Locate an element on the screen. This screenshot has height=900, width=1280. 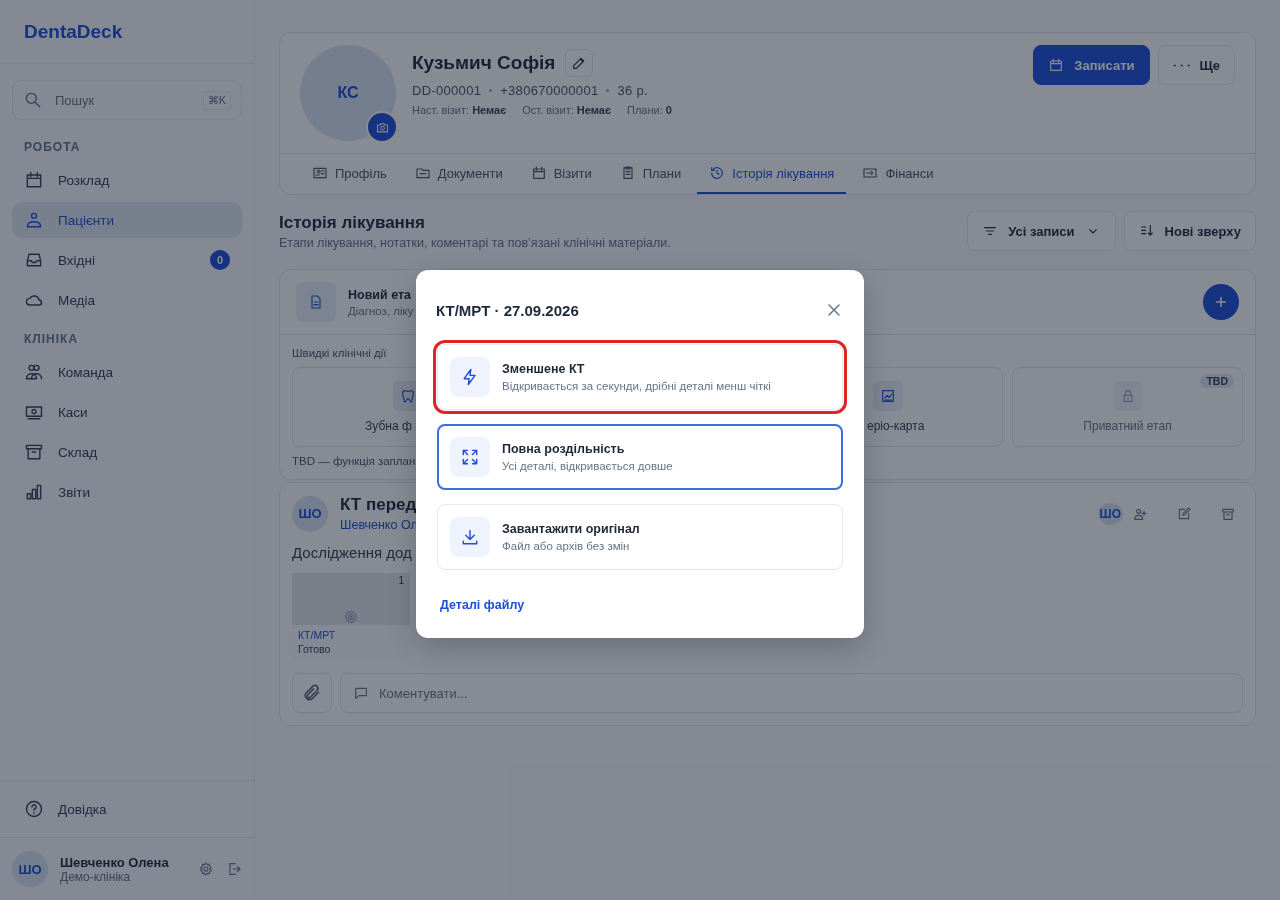
patient-detail: +380670000001 is located at coordinates (549, 90).